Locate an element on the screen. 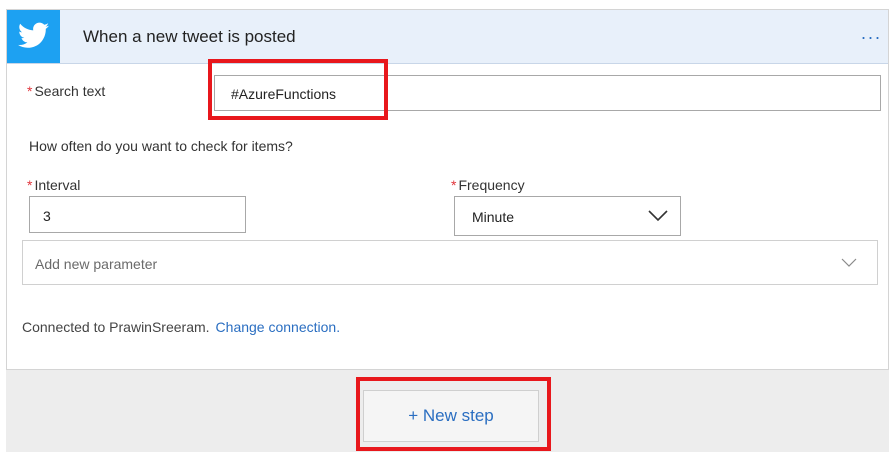 The height and width of the screenshot is (452, 889). search-text-label: * Search text is located at coordinates (66, 91).